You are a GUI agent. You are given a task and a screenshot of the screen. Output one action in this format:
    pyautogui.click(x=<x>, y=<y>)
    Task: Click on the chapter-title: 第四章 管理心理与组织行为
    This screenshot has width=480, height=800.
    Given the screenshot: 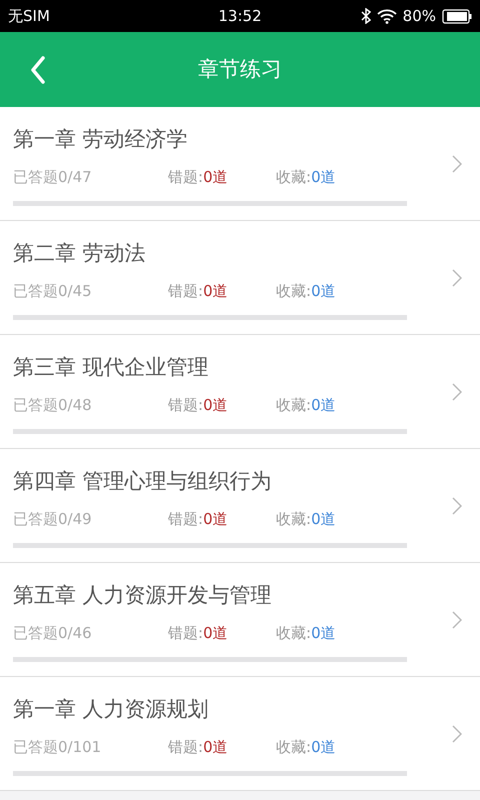 What is the action you would take?
    pyautogui.click(x=143, y=481)
    